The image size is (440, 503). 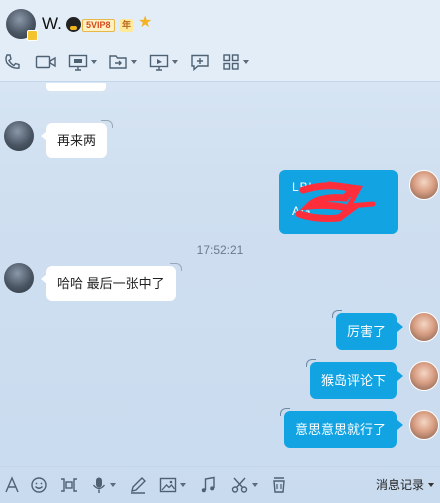 I want to click on phone-button, so click(x=12, y=62).